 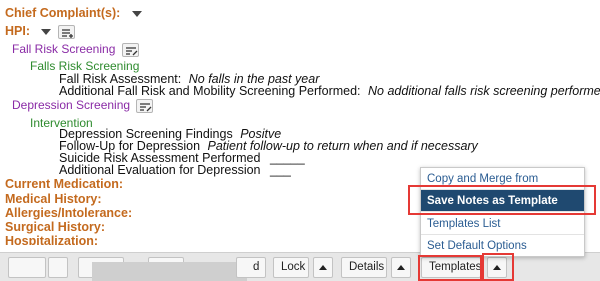 I want to click on details-menu-button, so click(x=401, y=267).